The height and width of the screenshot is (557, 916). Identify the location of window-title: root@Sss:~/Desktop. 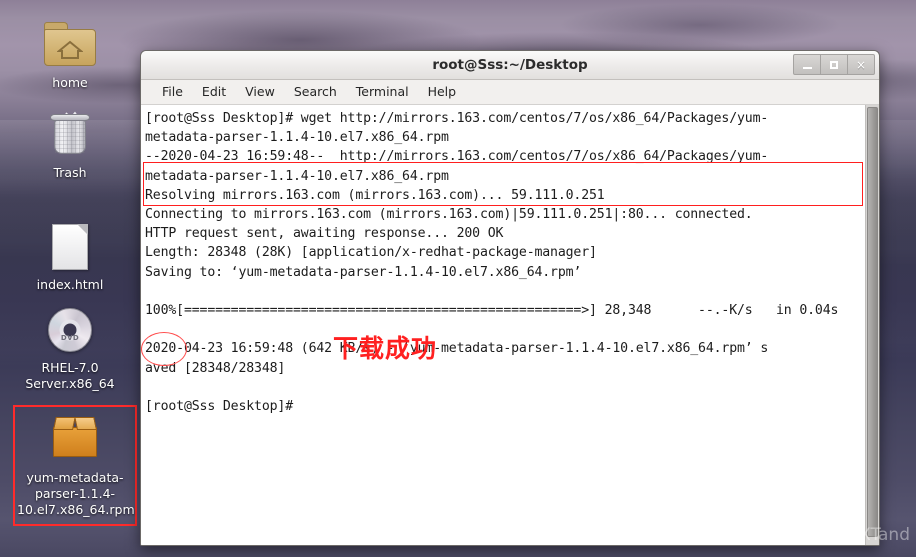
(510, 65).